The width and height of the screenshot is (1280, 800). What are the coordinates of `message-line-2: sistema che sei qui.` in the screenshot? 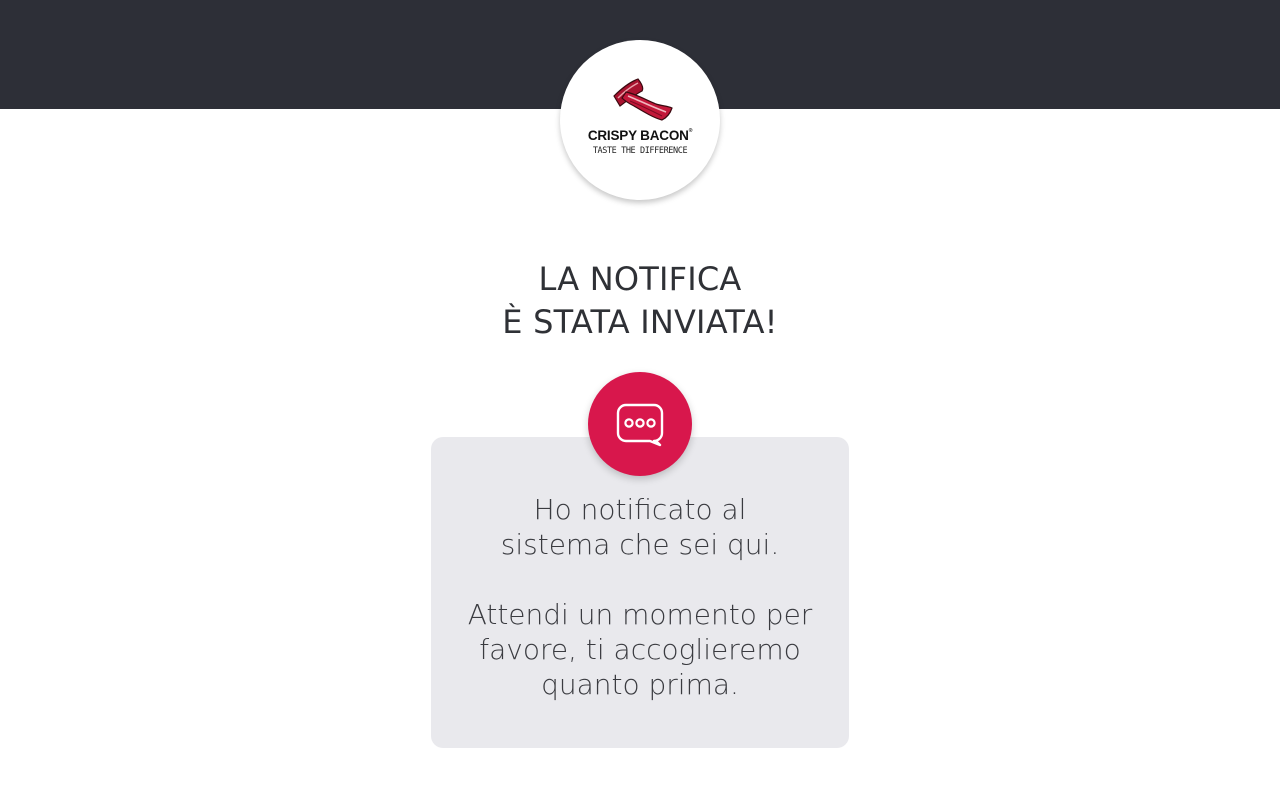 It's located at (640, 544).